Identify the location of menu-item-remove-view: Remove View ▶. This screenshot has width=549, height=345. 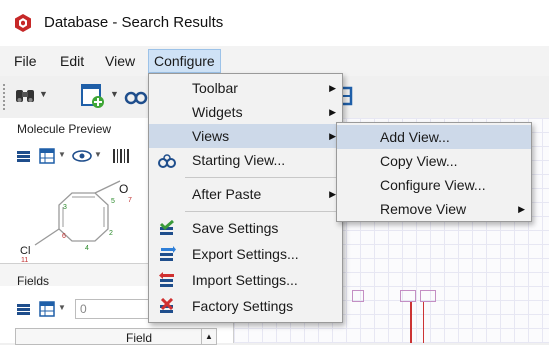
(434, 209).